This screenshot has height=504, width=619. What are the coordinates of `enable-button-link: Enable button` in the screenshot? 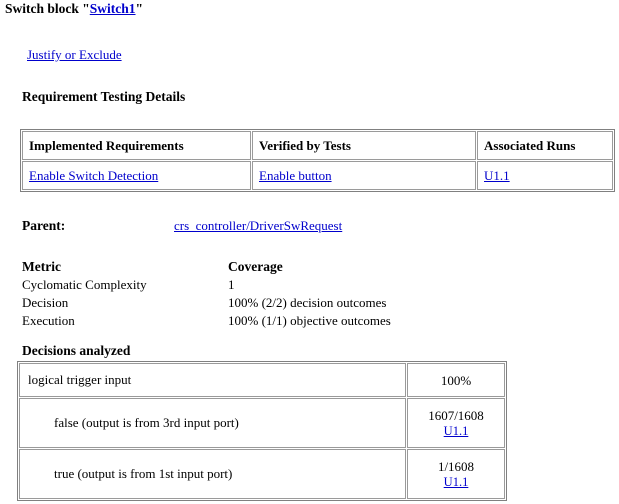 It's located at (295, 175).